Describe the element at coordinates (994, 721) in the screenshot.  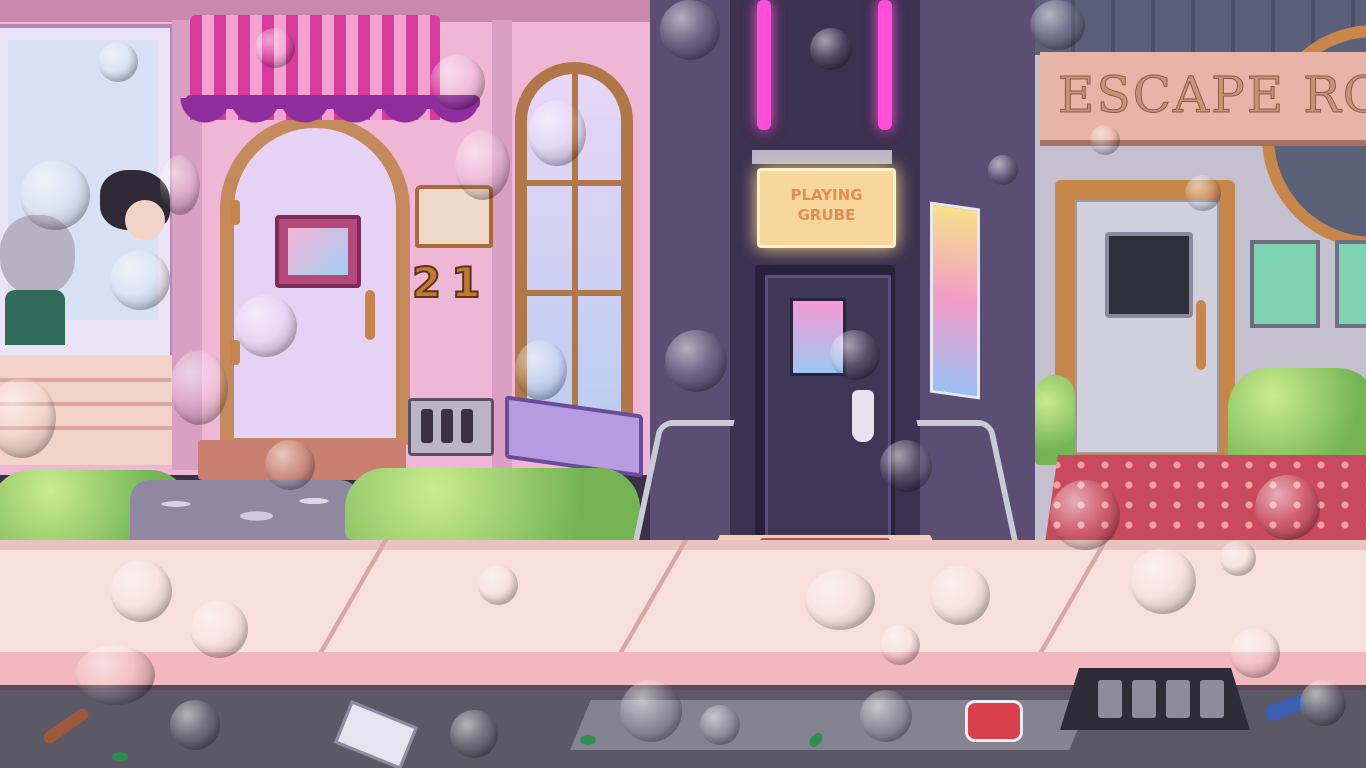
I see `soda-can-icon` at that location.